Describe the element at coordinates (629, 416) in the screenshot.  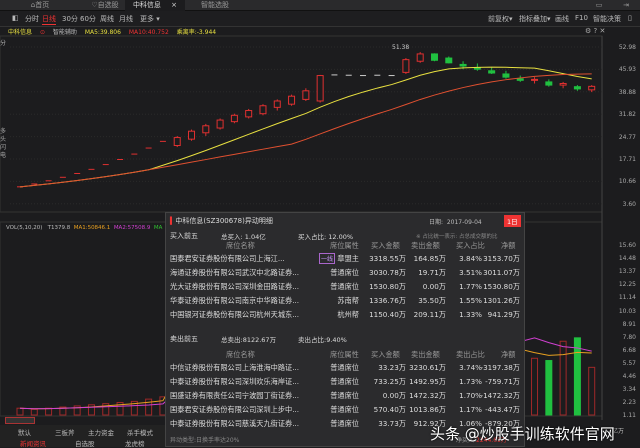
I see `volume-tick: 1.11` at that location.